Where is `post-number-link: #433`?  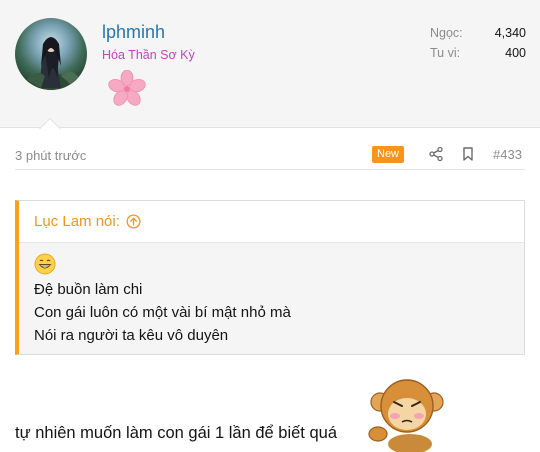
post-number-link: #433 is located at coordinates (507, 154).